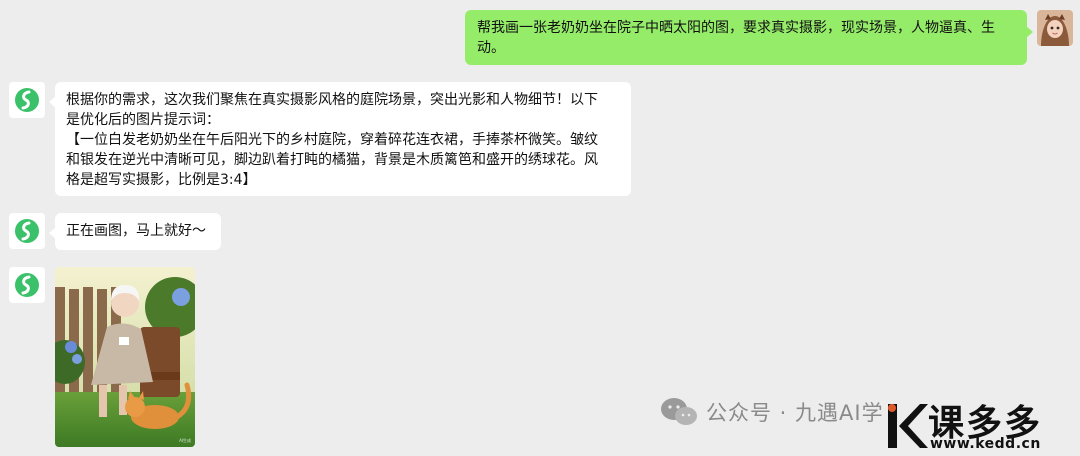 Image resolution: width=1080 pixels, height=456 pixels. Describe the element at coordinates (908, 426) in the screenshot. I see `brand-logo-icon` at that location.